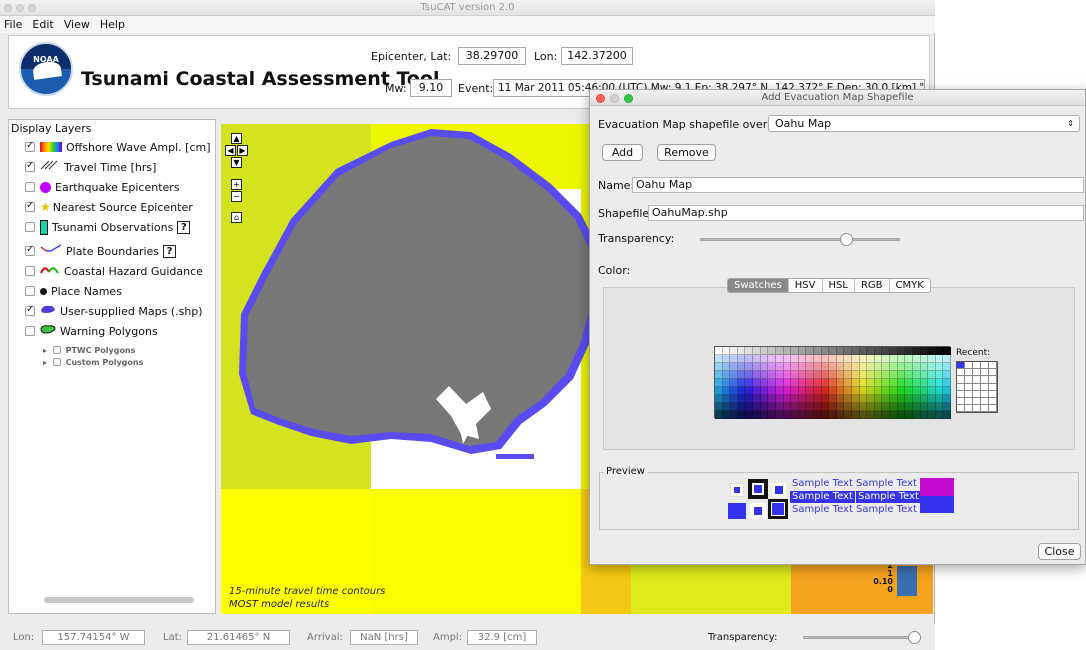 The width and height of the screenshot is (1086, 650). What do you see at coordinates (32, 8) in the screenshot?
I see `zoom-window-button` at bounding box center [32, 8].